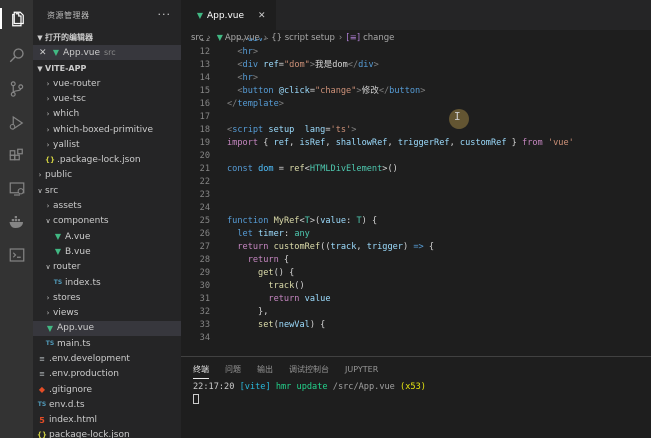 This screenshot has height=438, width=651. I want to click on tree-item-label: vue-tsc, so click(69, 98).